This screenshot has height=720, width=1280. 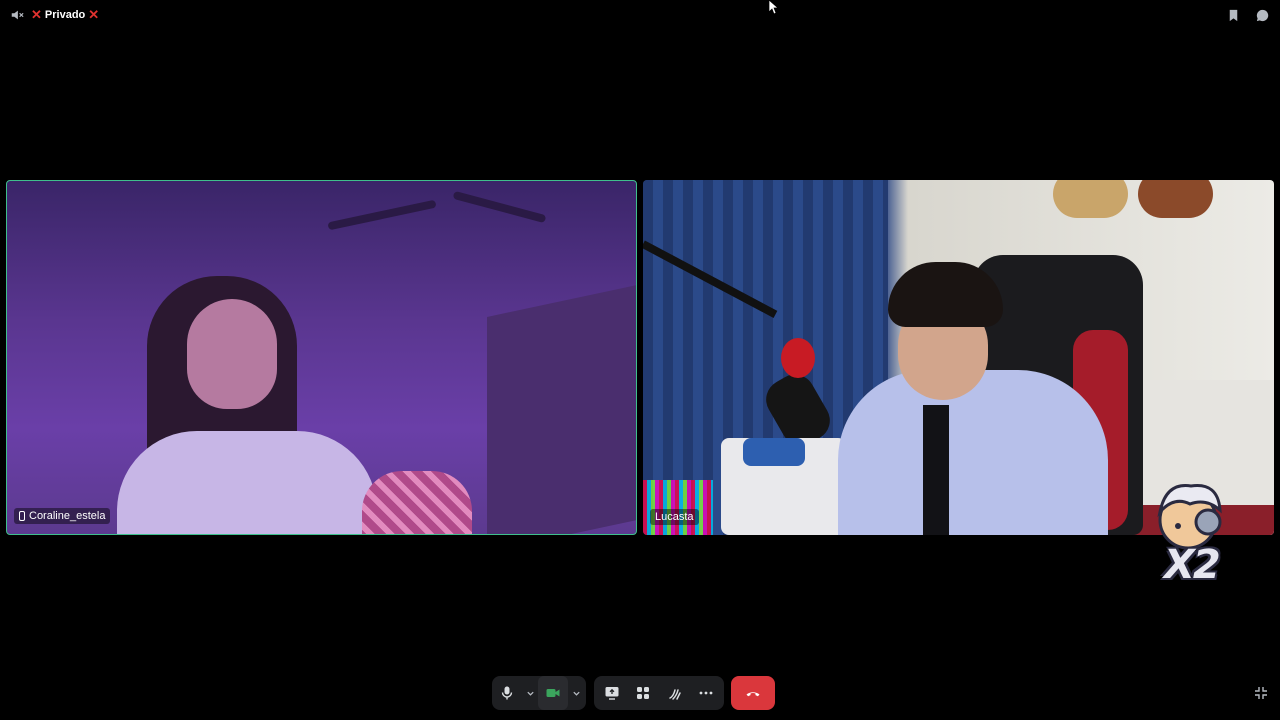 I want to click on sticker-overlay: X2, so click(x=1191, y=536).